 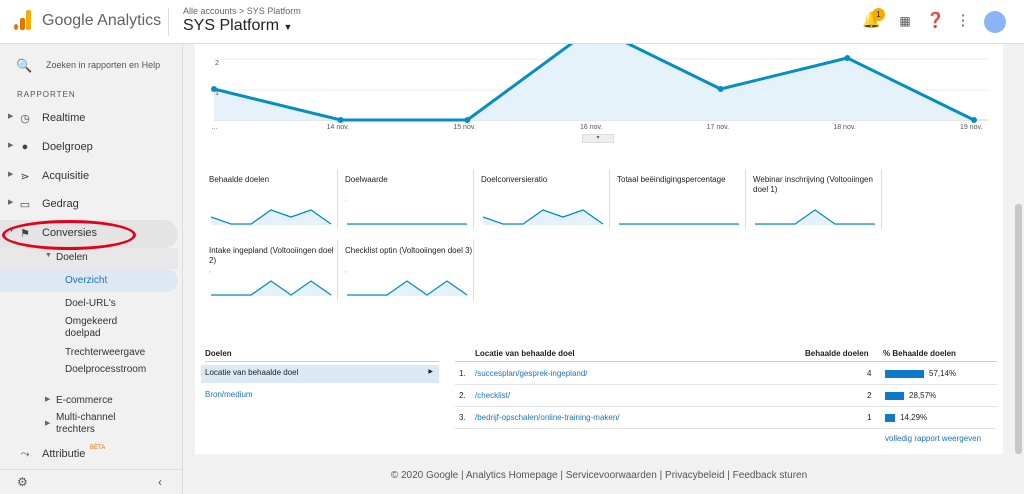 I want to click on goal-count: 4, so click(x=869, y=373).